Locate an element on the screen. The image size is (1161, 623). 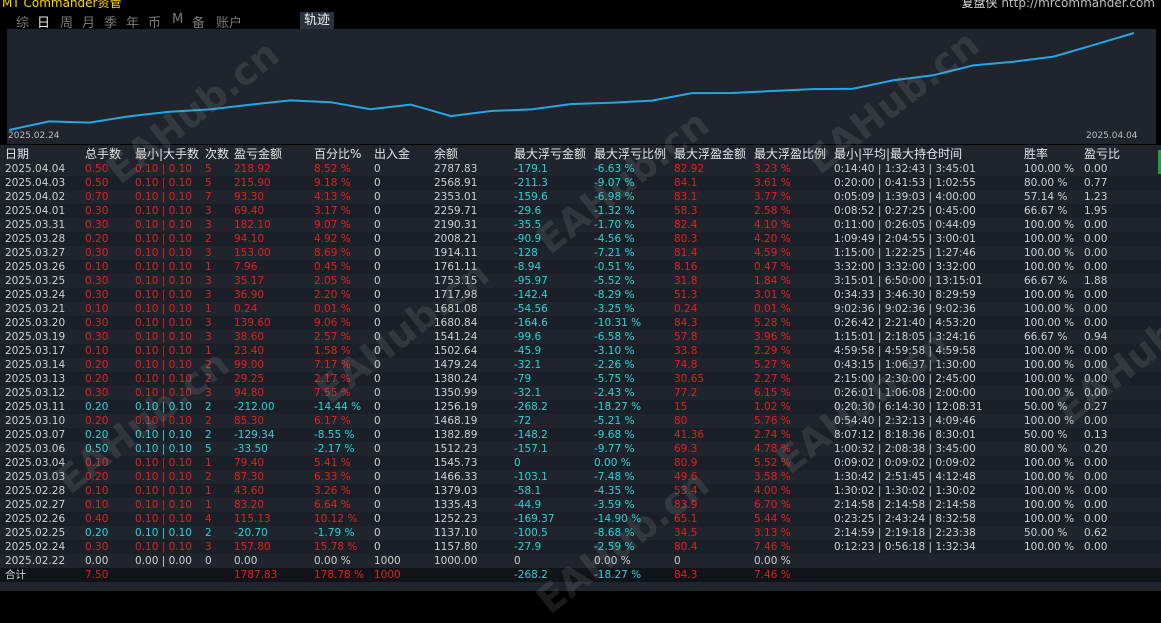
column-header: 出入金 is located at coordinates (399, 153).